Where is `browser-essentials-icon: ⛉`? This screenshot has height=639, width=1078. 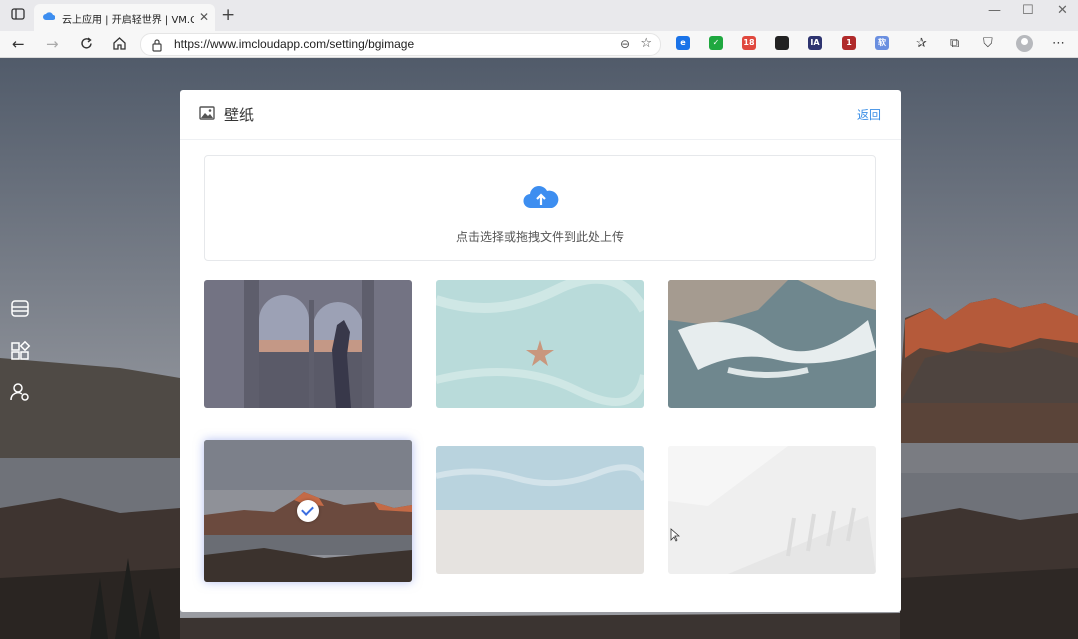 browser-essentials-icon: ⛉ is located at coordinates (988, 44).